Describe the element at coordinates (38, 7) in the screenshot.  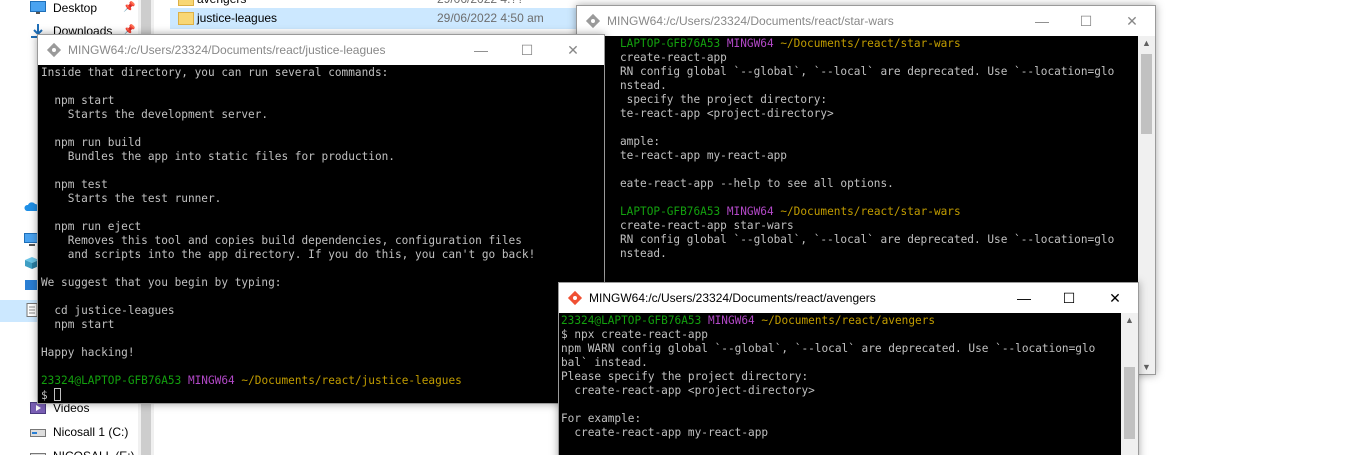
I see `desktop-icon` at that location.